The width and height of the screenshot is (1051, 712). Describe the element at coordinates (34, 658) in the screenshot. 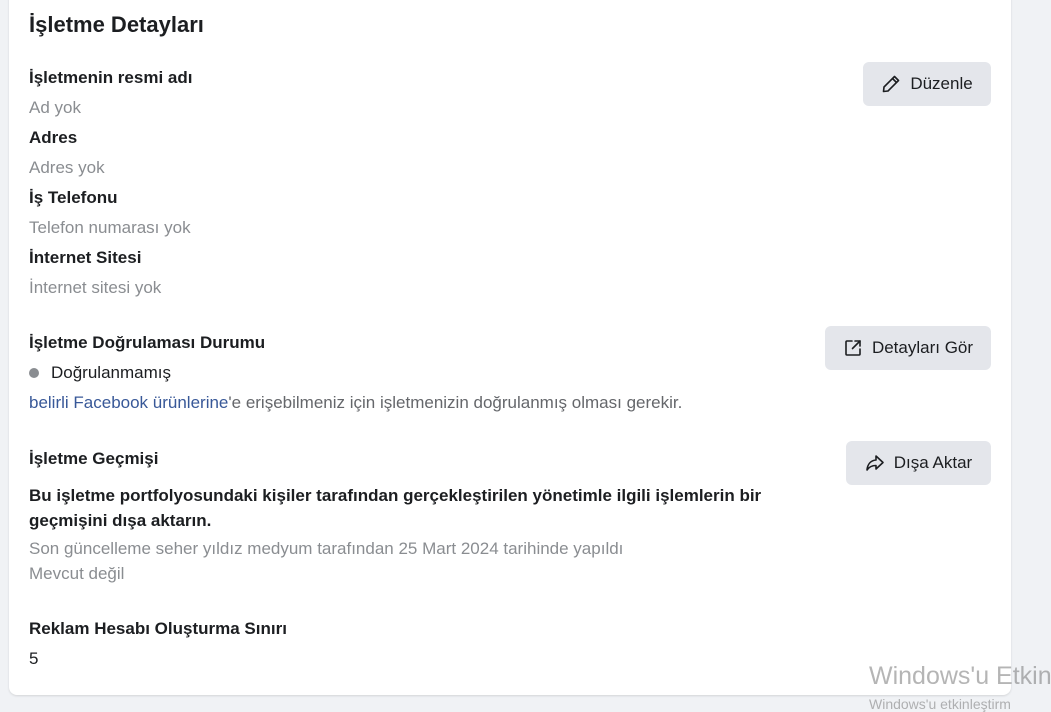

I see `ad-account-limit-value: 5` at that location.